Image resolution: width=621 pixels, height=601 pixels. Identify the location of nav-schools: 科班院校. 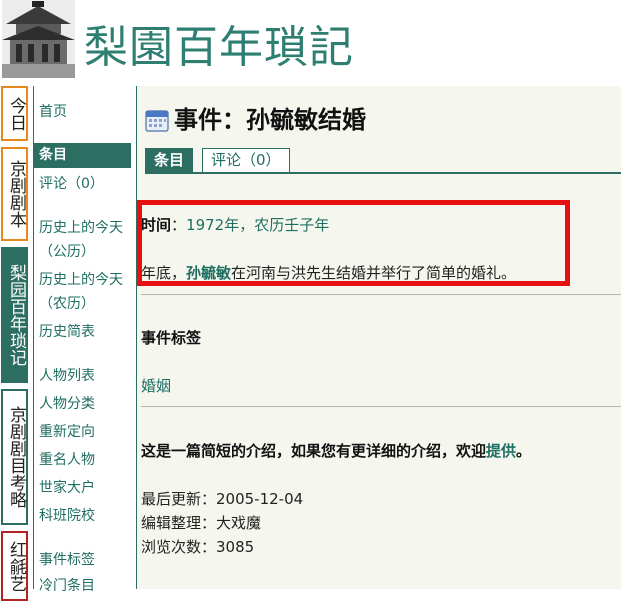
(67, 516).